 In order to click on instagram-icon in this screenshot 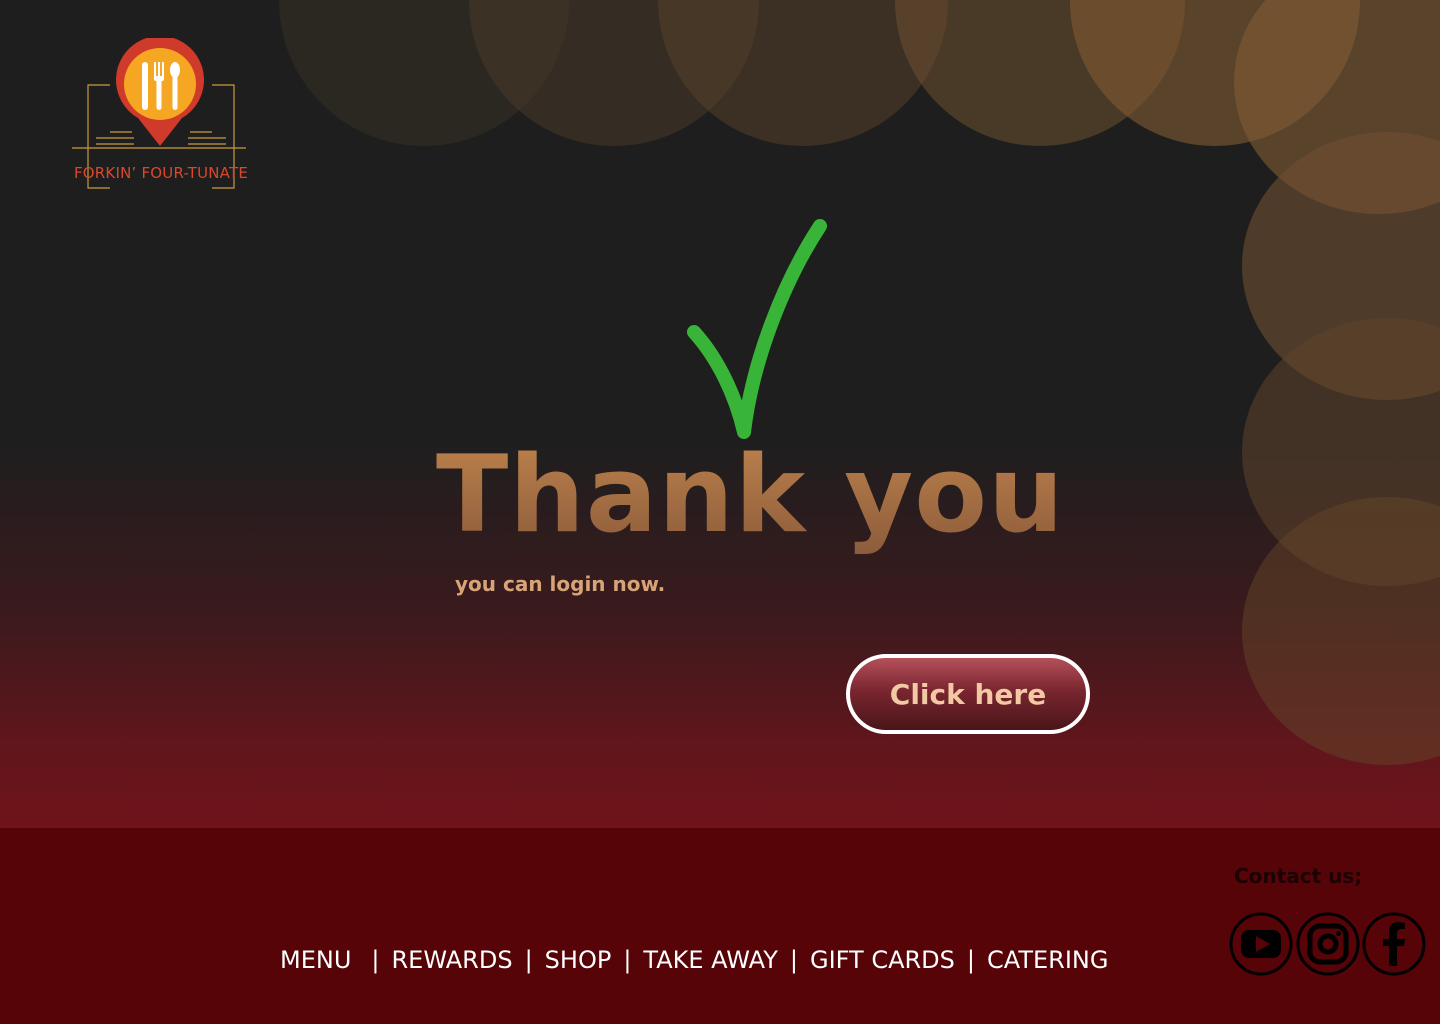, I will do `click(1328, 944)`.